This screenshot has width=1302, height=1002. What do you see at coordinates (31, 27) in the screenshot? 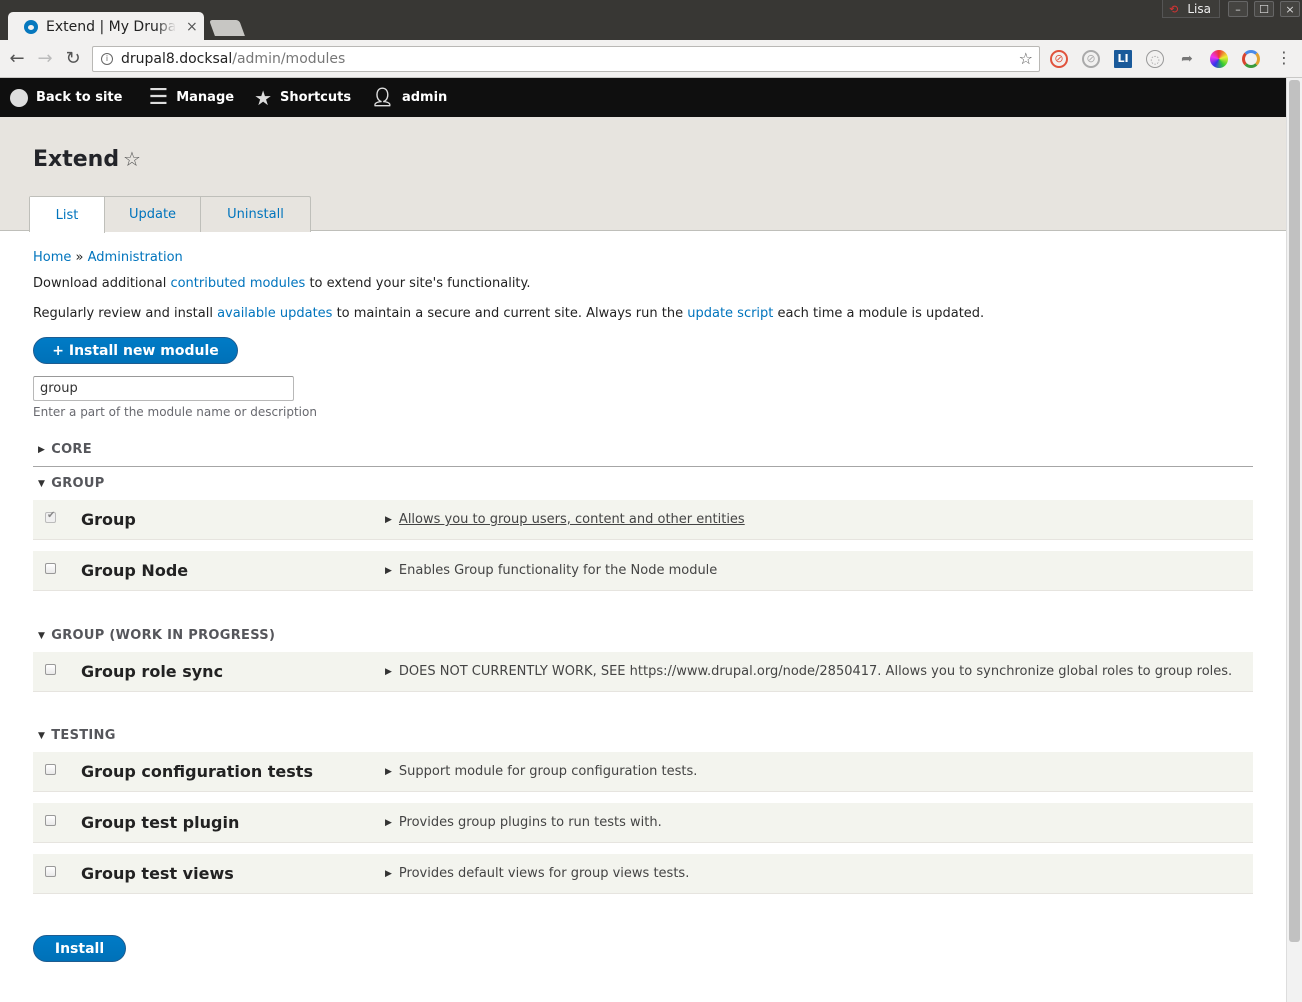
I see `drupal-favicon-icon` at bounding box center [31, 27].